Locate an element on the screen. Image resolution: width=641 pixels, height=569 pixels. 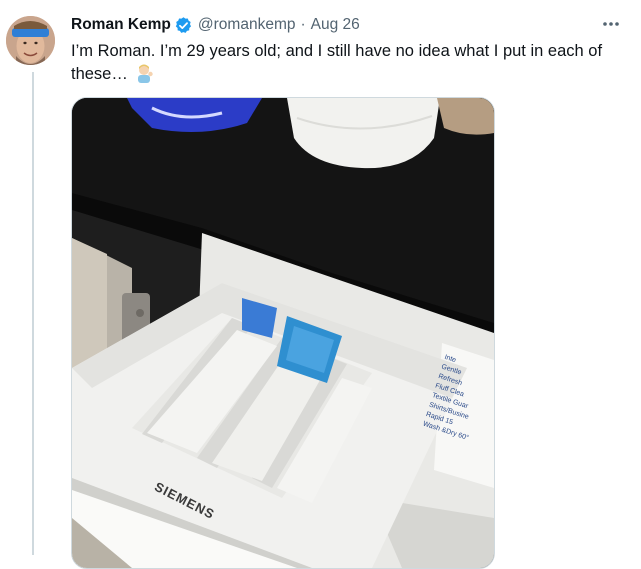
tweet-timestamp: Aug 26 is located at coordinates (335, 25).